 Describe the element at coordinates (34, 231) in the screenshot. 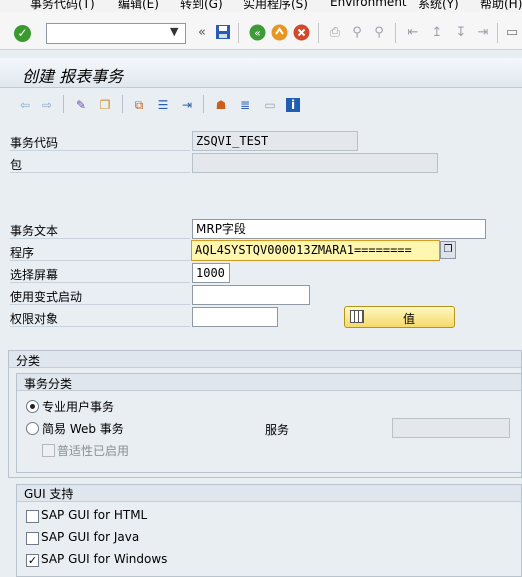

I see `transaction-text-label: 事务文本` at that location.